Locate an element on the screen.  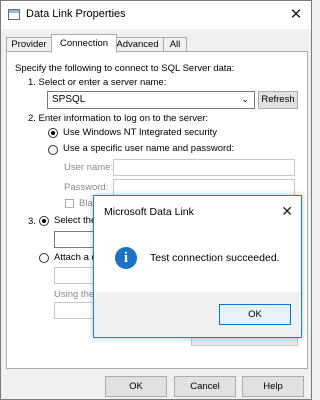
cancel-button: Cancel is located at coordinates (205, 386).